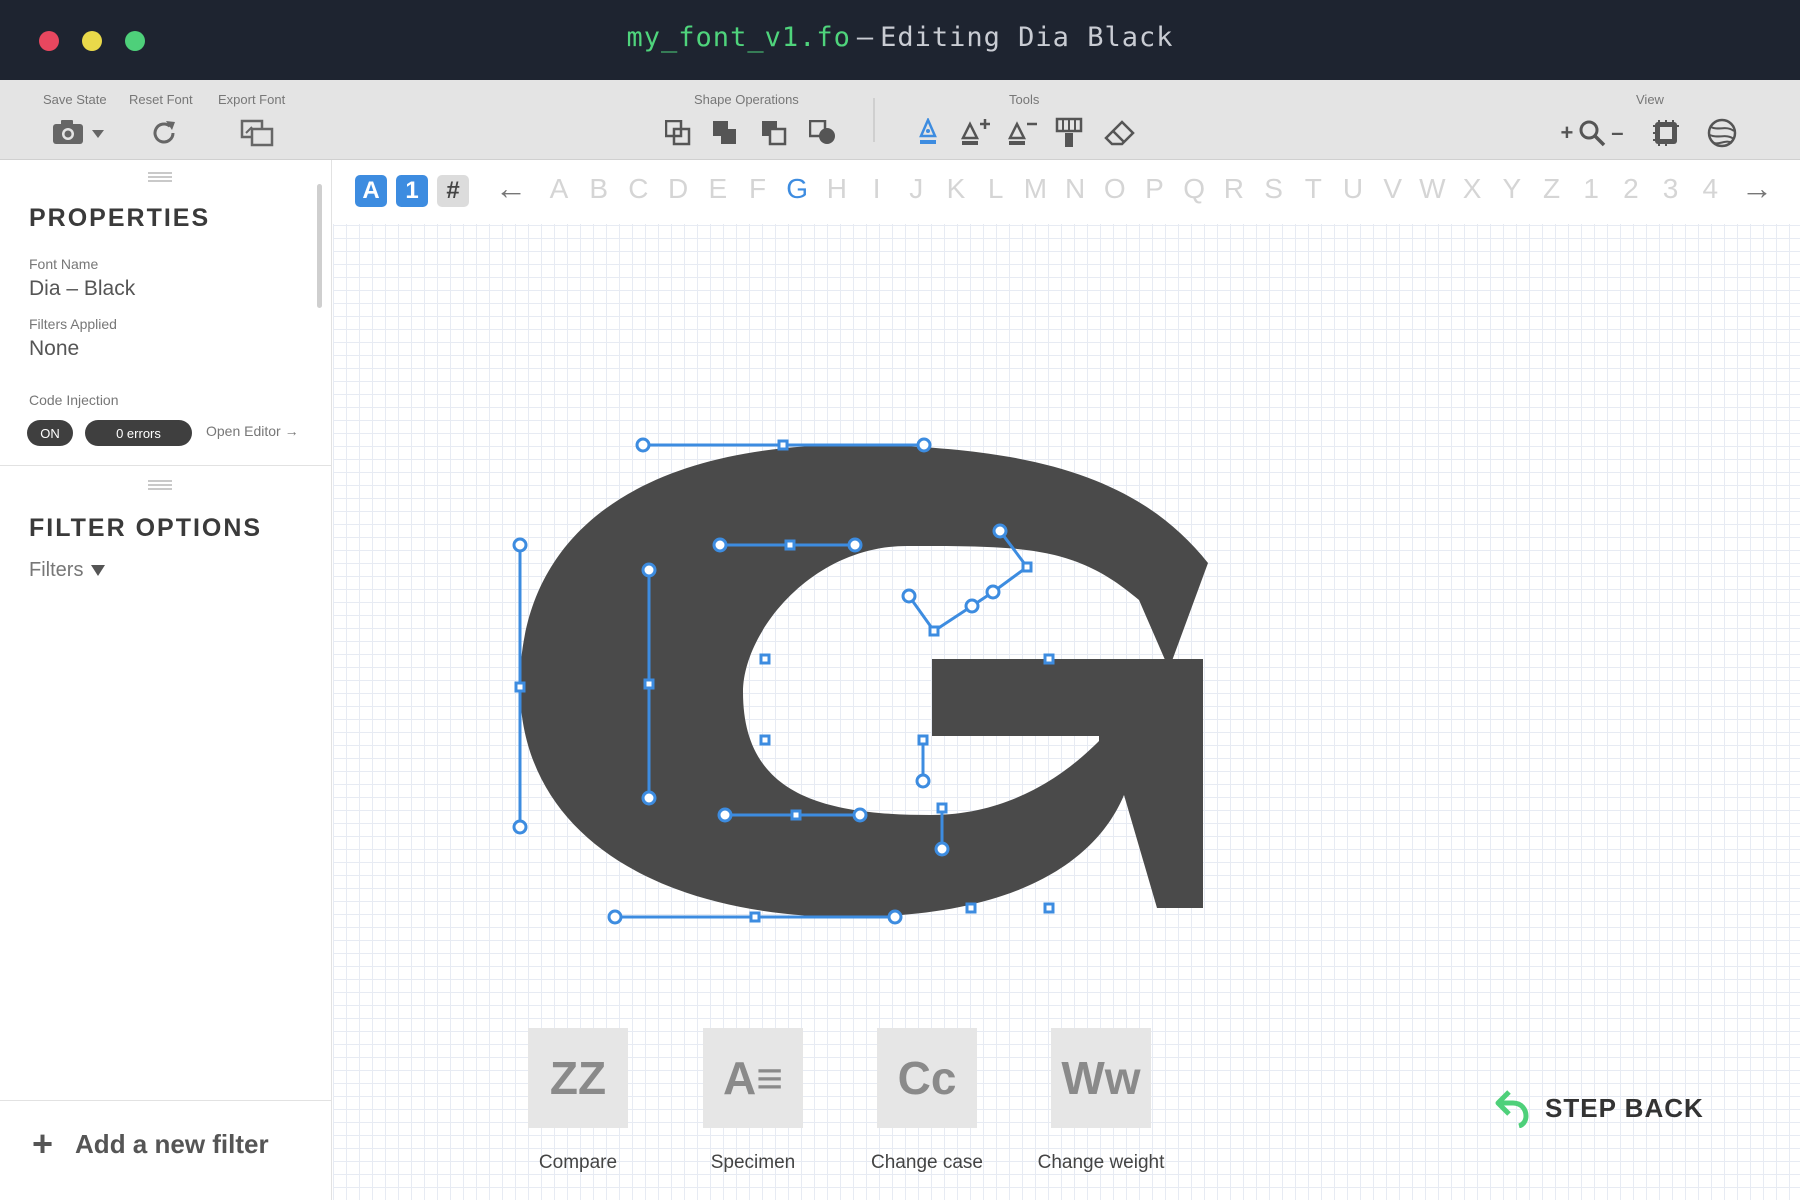 Image resolution: width=1800 pixels, height=1200 pixels. I want to click on union-button, so click(678, 133).